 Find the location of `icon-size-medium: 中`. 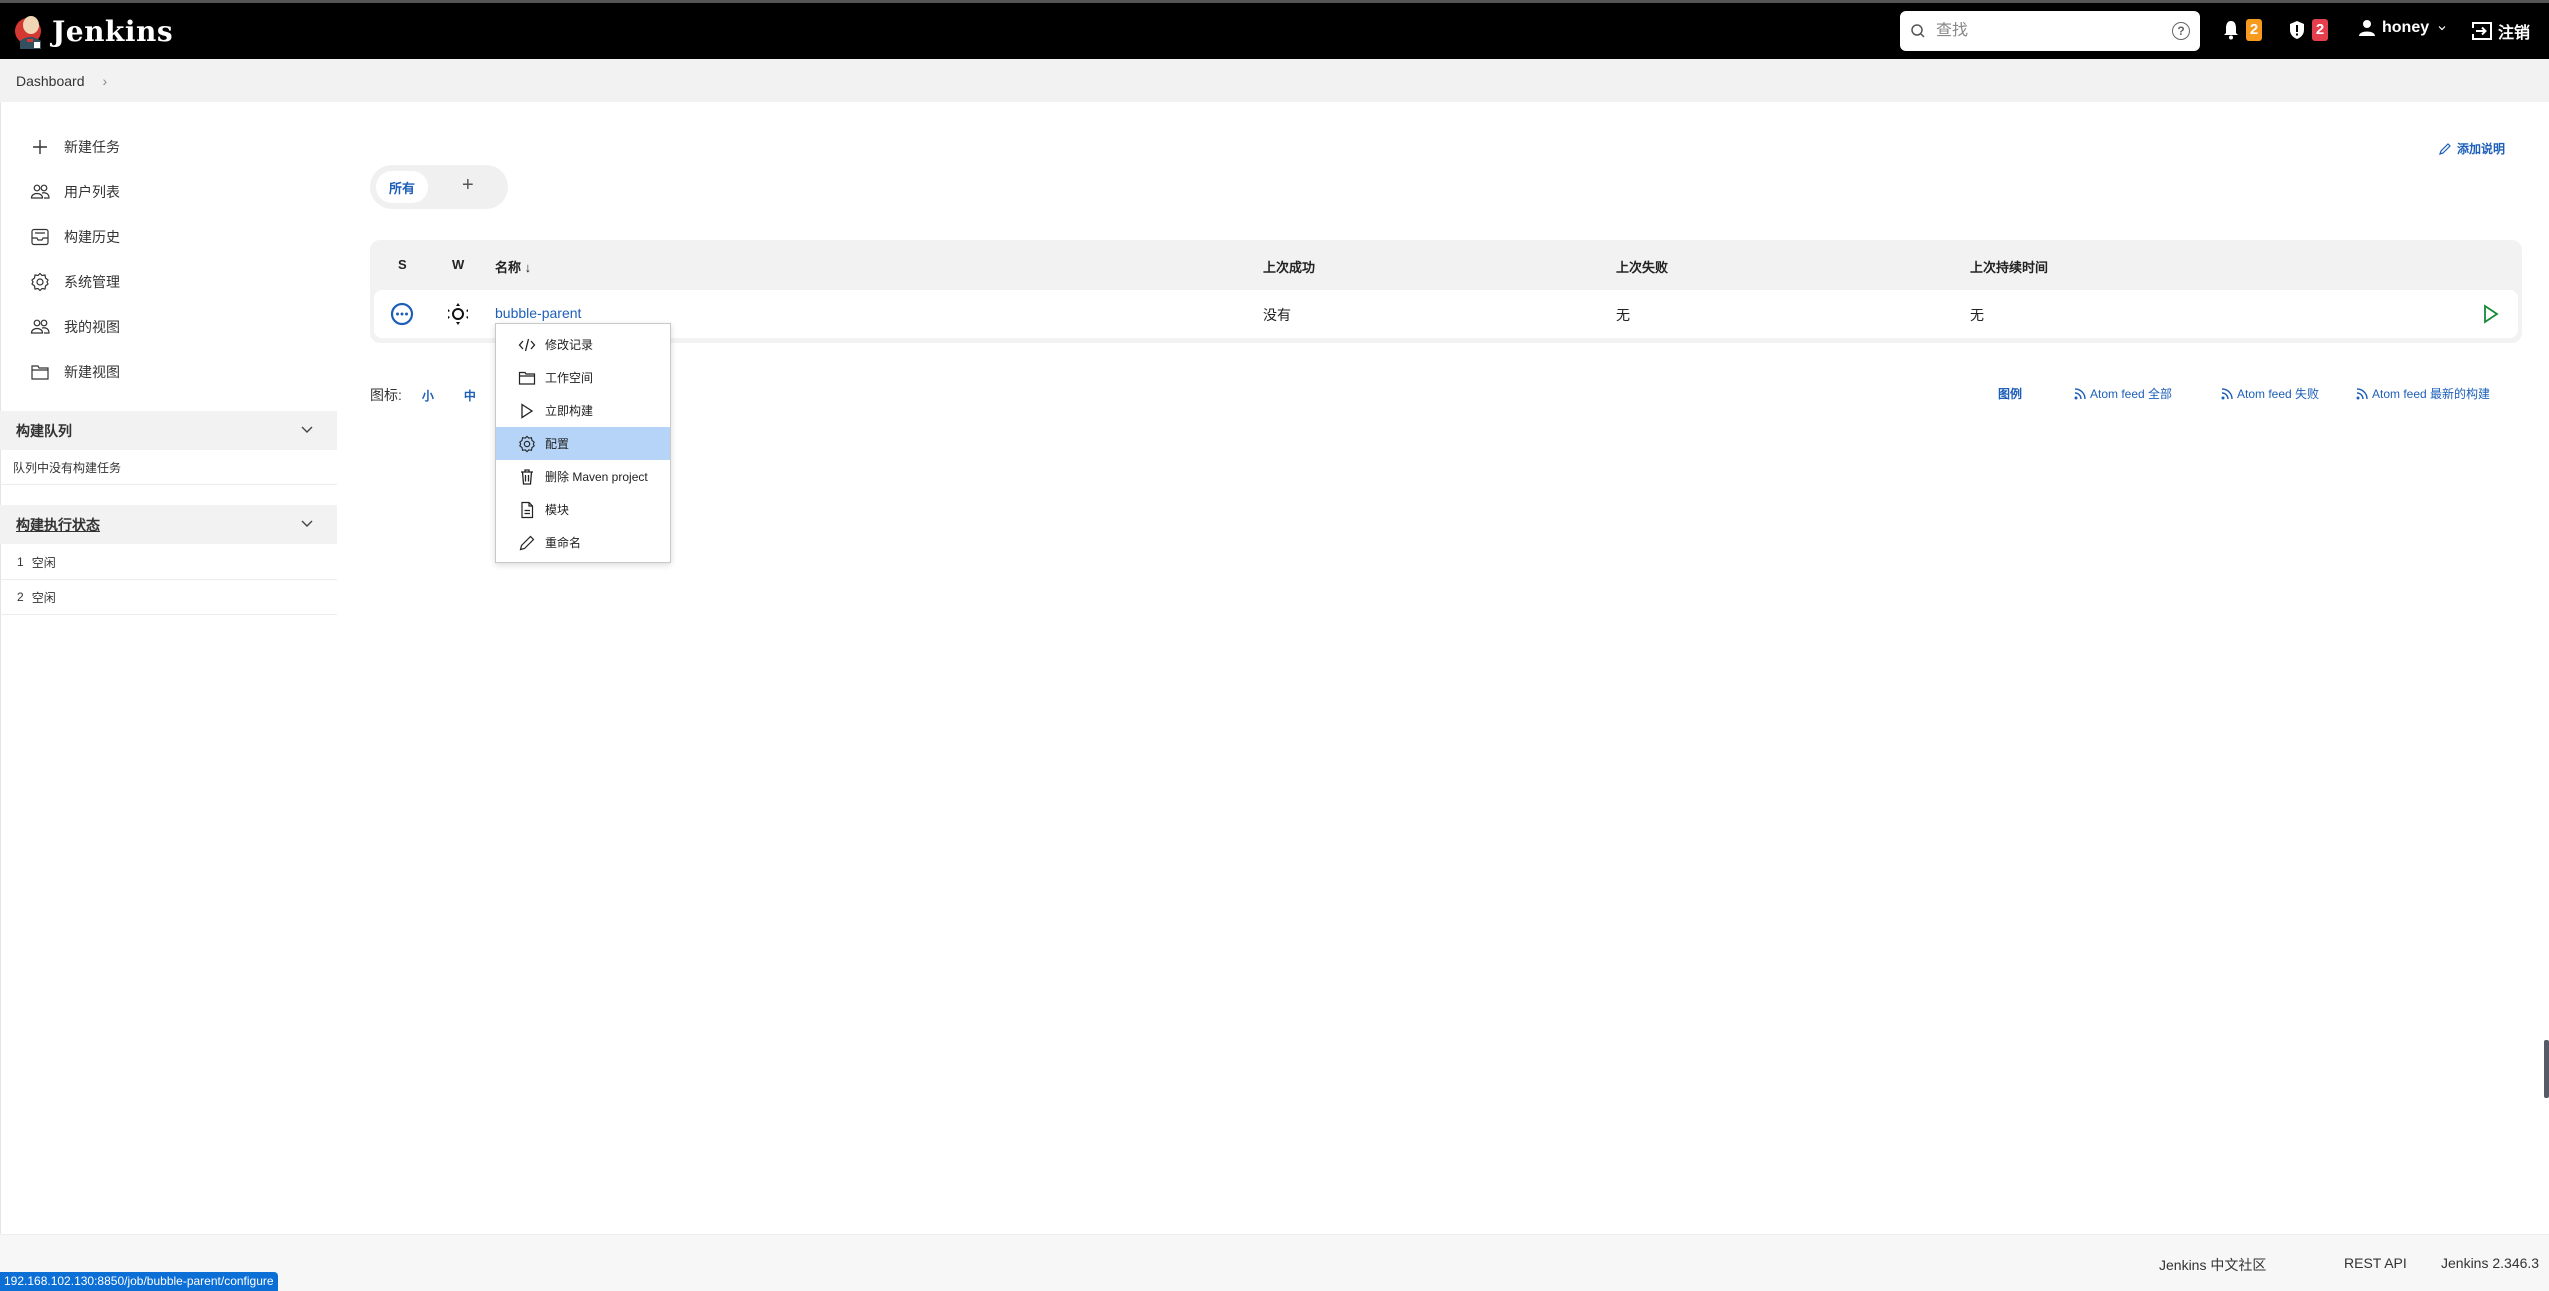

icon-size-medium: 中 is located at coordinates (470, 395).